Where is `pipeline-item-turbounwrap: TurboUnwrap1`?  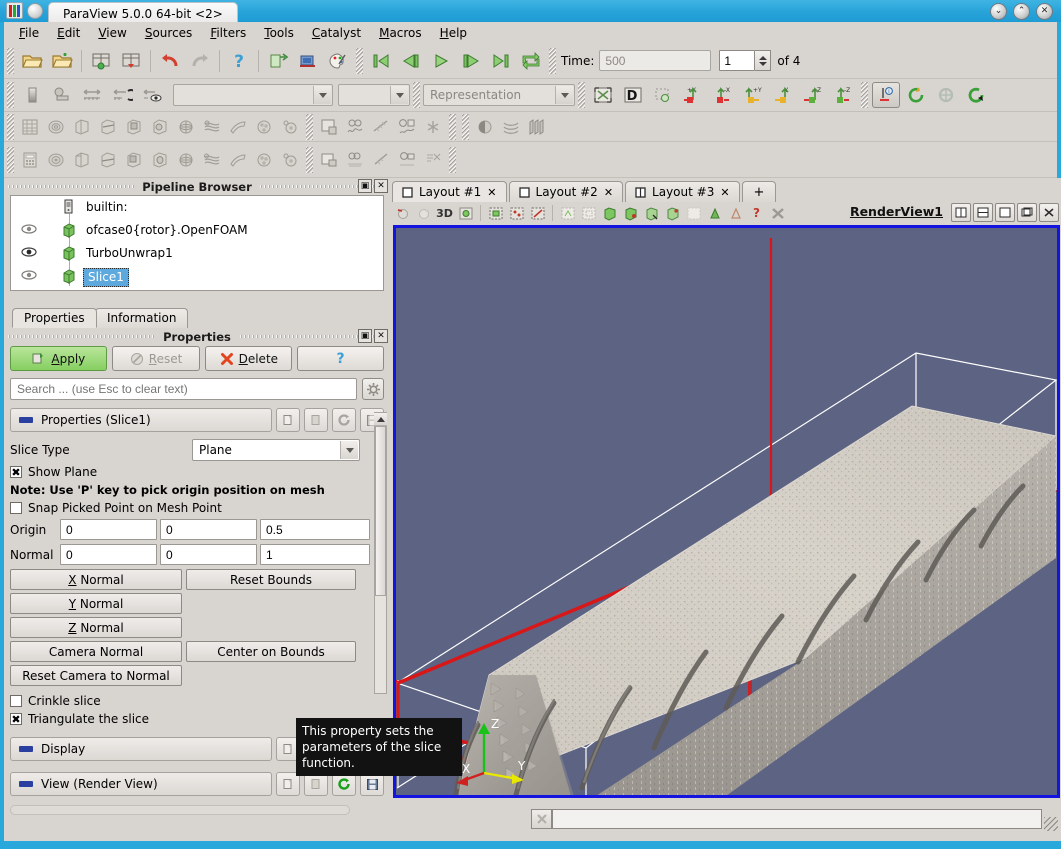 pipeline-item-turbounwrap: TurboUnwrap1 is located at coordinates (197, 253).